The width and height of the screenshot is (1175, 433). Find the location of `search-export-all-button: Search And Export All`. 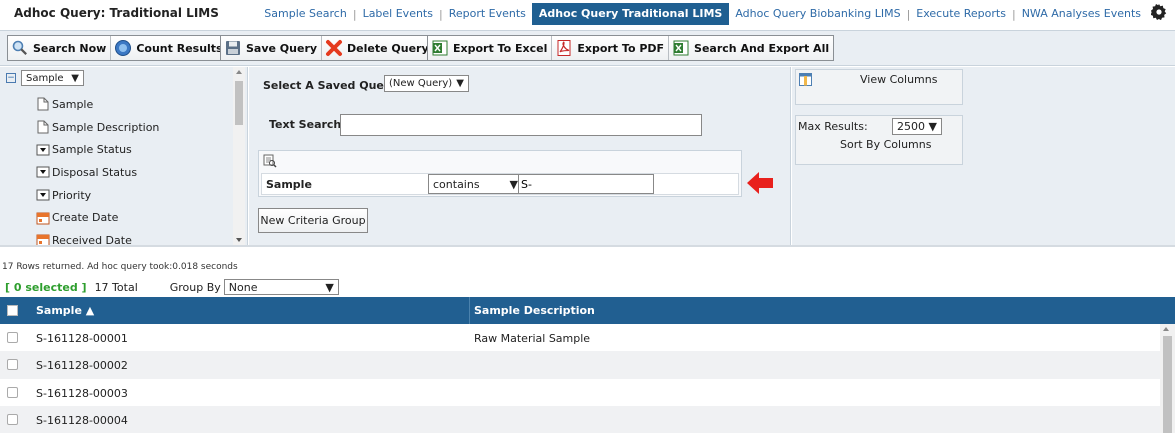

search-export-all-button: Search And Export All is located at coordinates (751, 48).